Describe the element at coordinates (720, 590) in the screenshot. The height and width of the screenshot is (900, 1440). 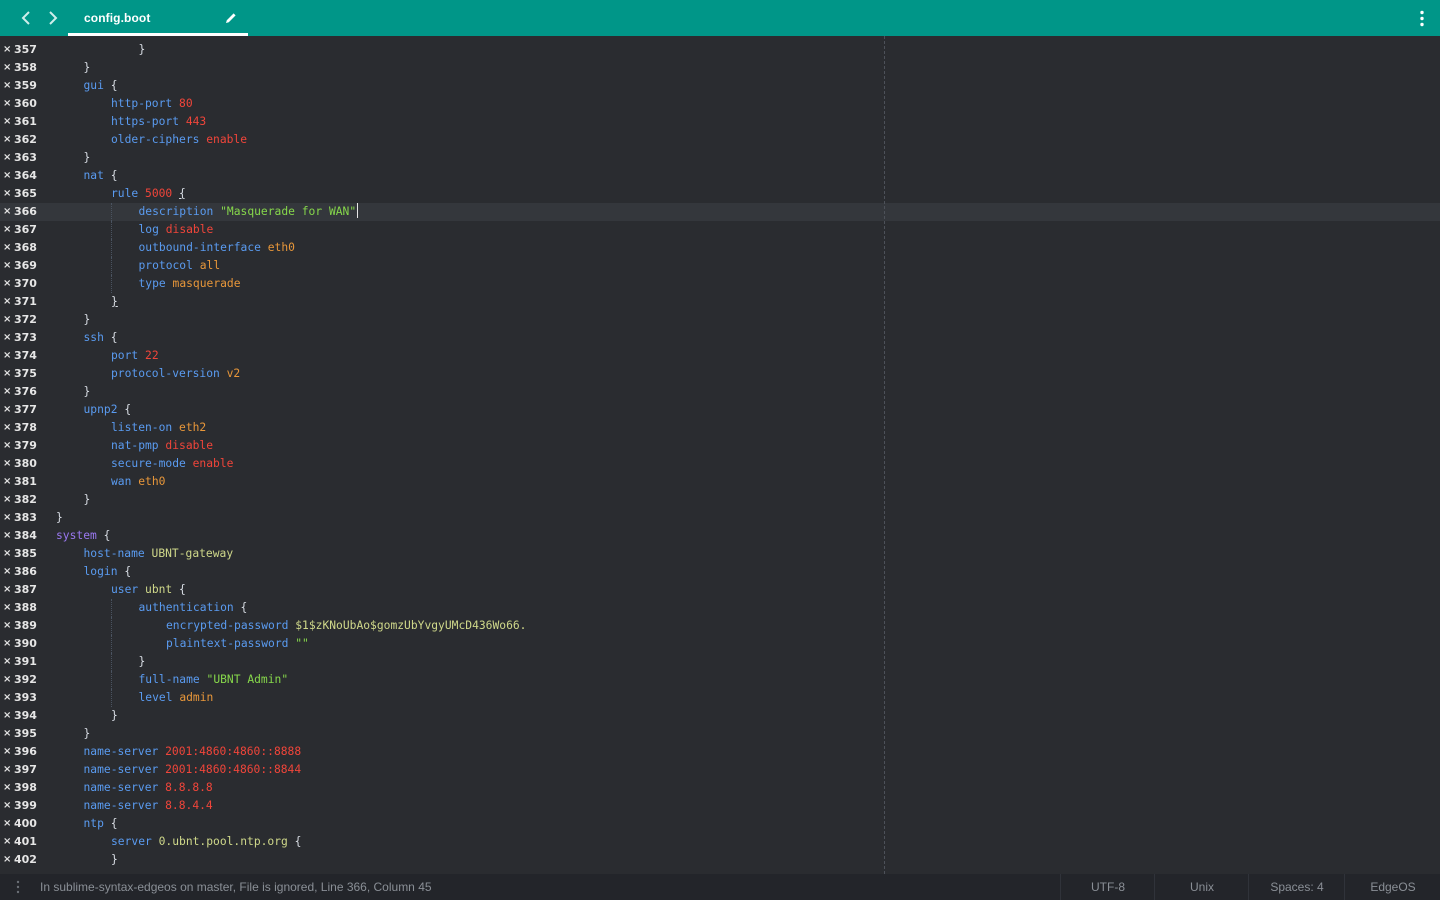
I see `code-line: × 387 user ubnt {` at that location.